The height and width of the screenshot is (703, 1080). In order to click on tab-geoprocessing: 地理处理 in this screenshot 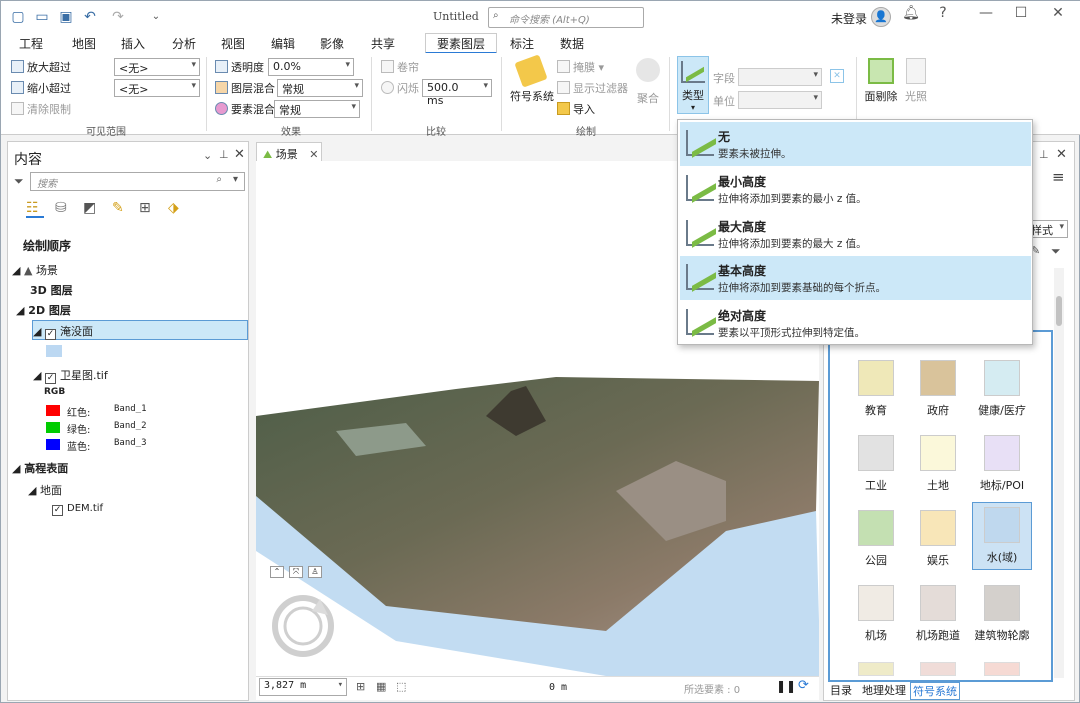, I will do `click(884, 690)`.